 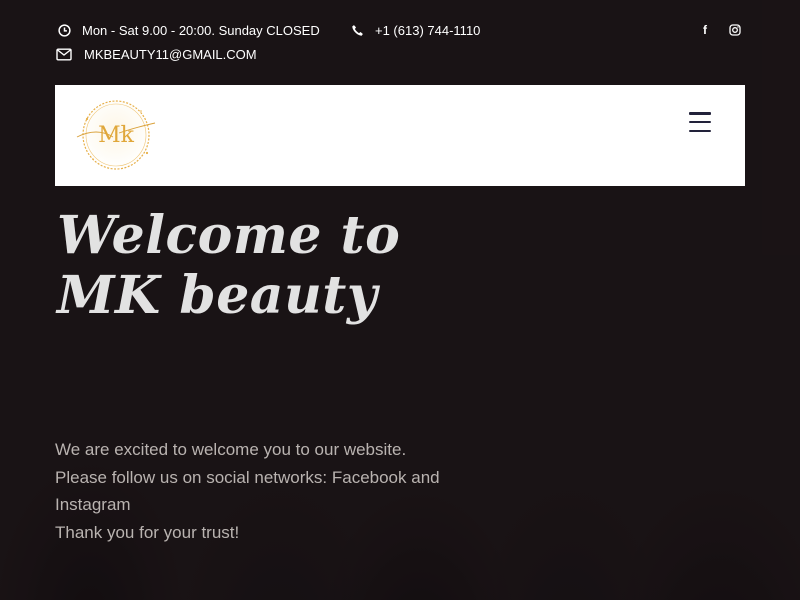 What do you see at coordinates (357, 30) in the screenshot?
I see `phone-icon` at bounding box center [357, 30].